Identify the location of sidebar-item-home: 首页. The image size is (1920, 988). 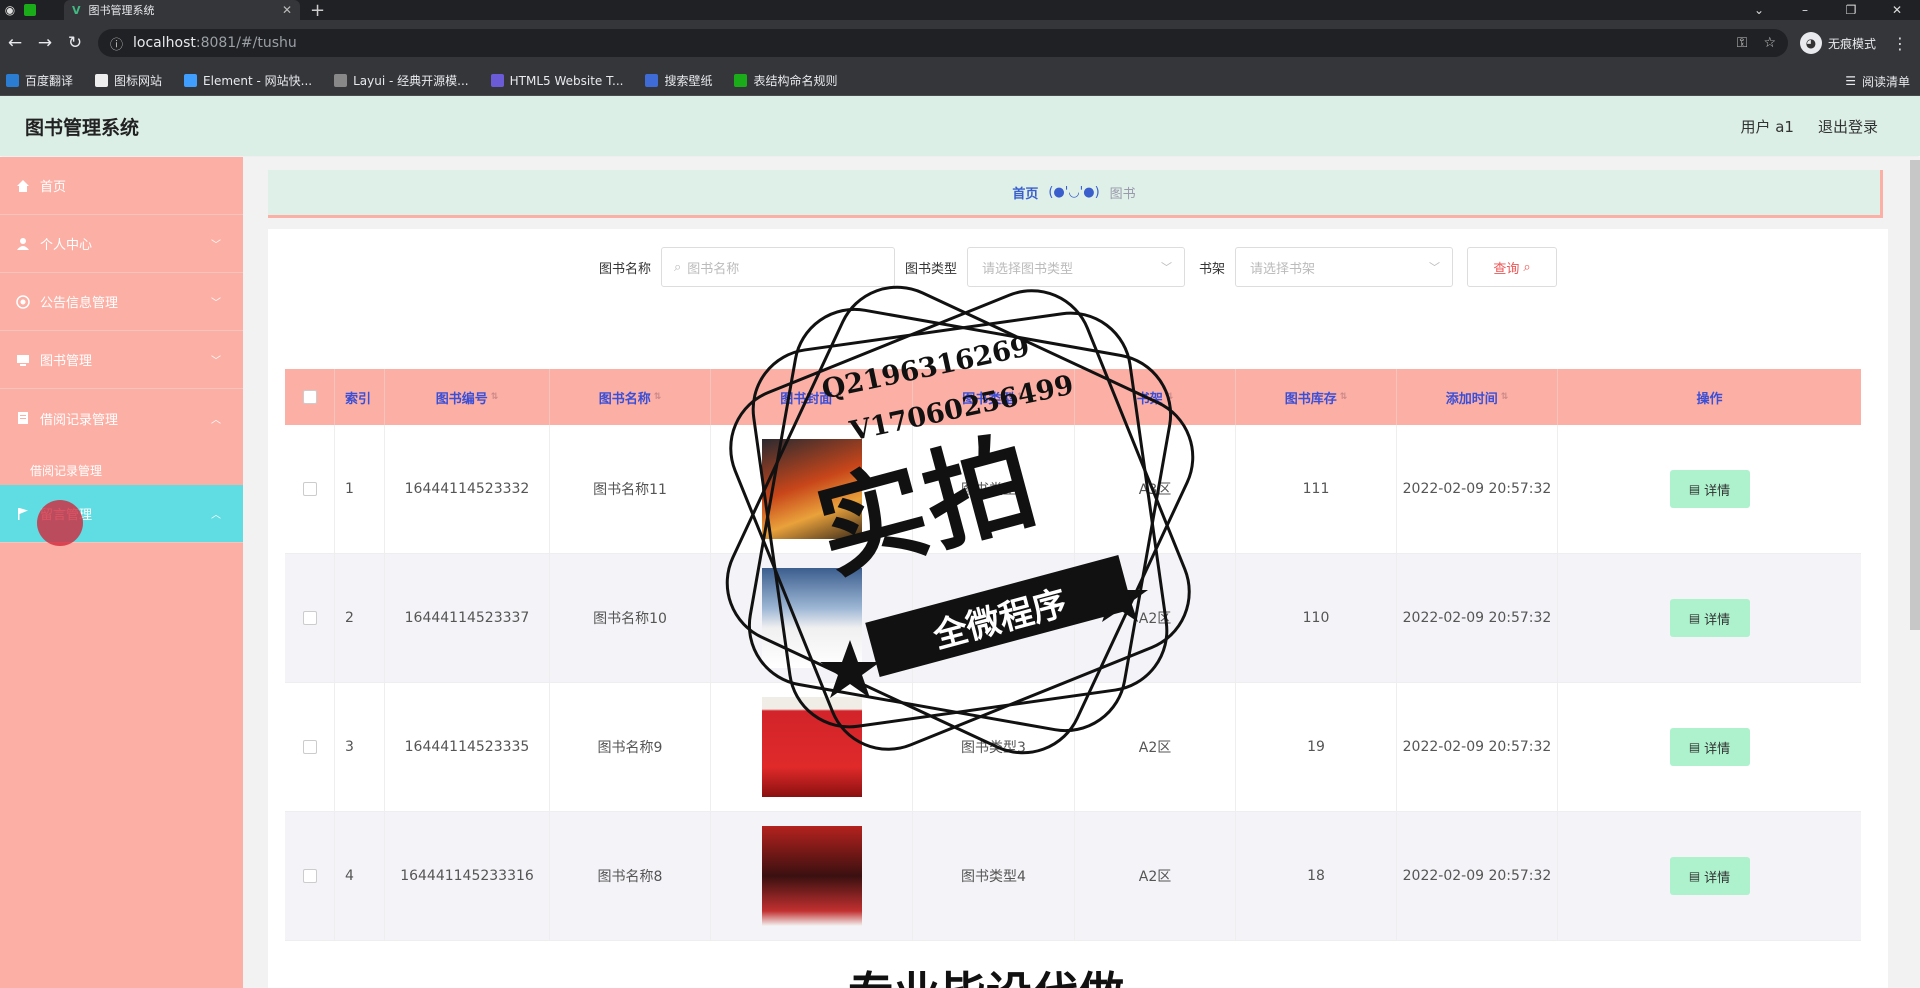
(121, 186).